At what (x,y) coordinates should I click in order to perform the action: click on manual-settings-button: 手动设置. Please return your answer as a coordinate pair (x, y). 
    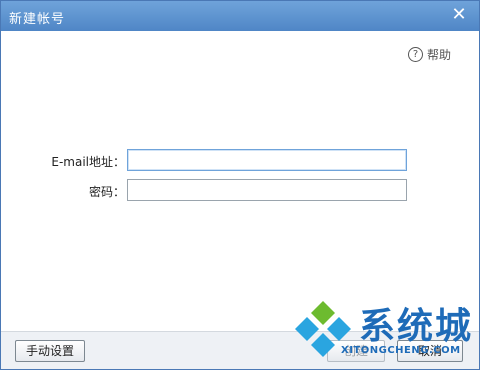
    Looking at the image, I should click on (50, 351).